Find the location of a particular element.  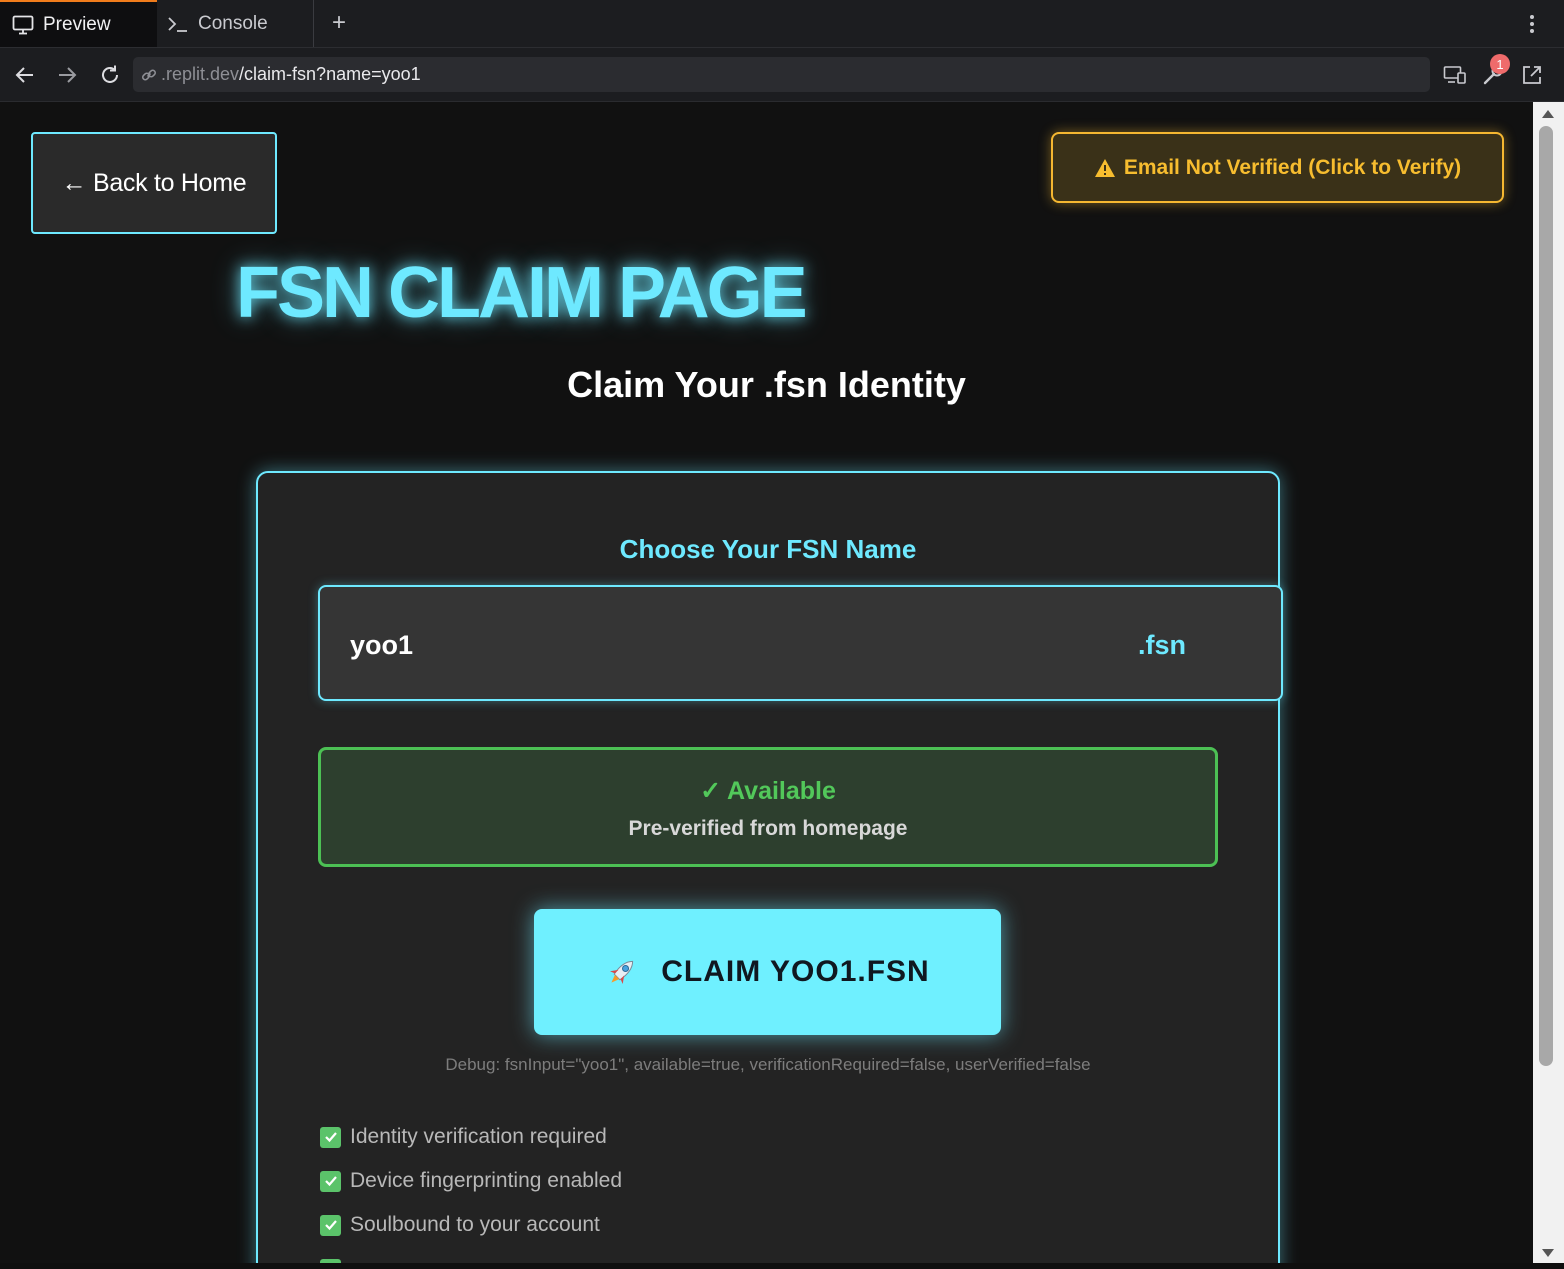

tab-console-label: Console is located at coordinates (233, 23).